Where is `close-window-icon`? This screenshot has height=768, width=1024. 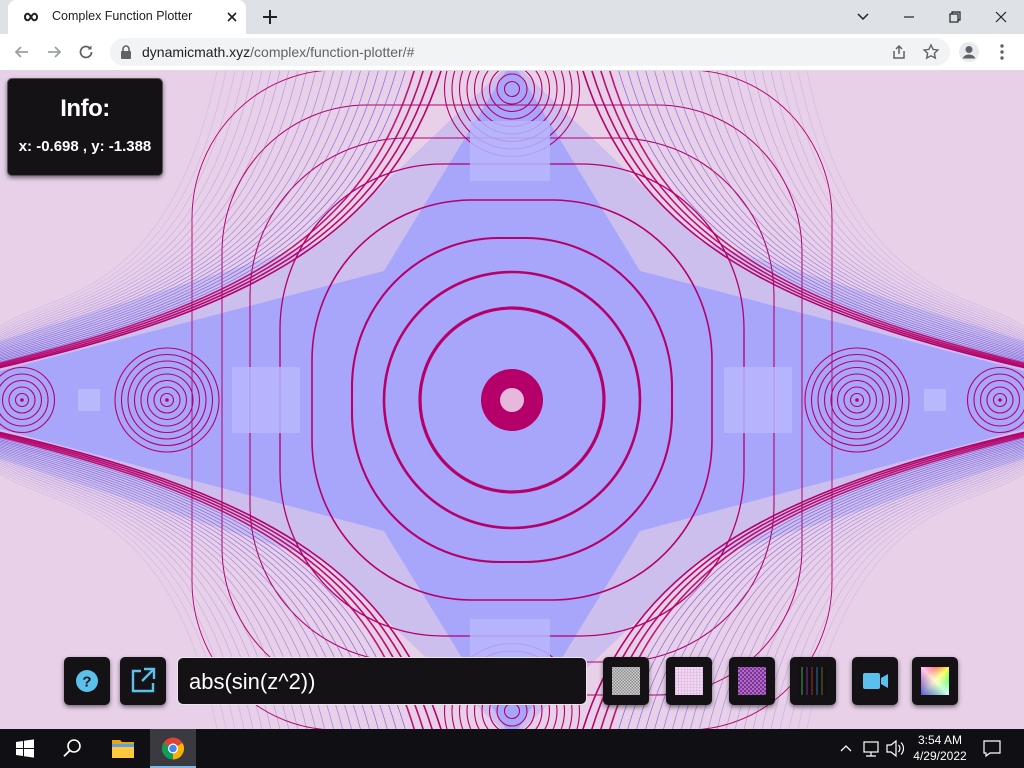
close-window-icon is located at coordinates (1001, 17).